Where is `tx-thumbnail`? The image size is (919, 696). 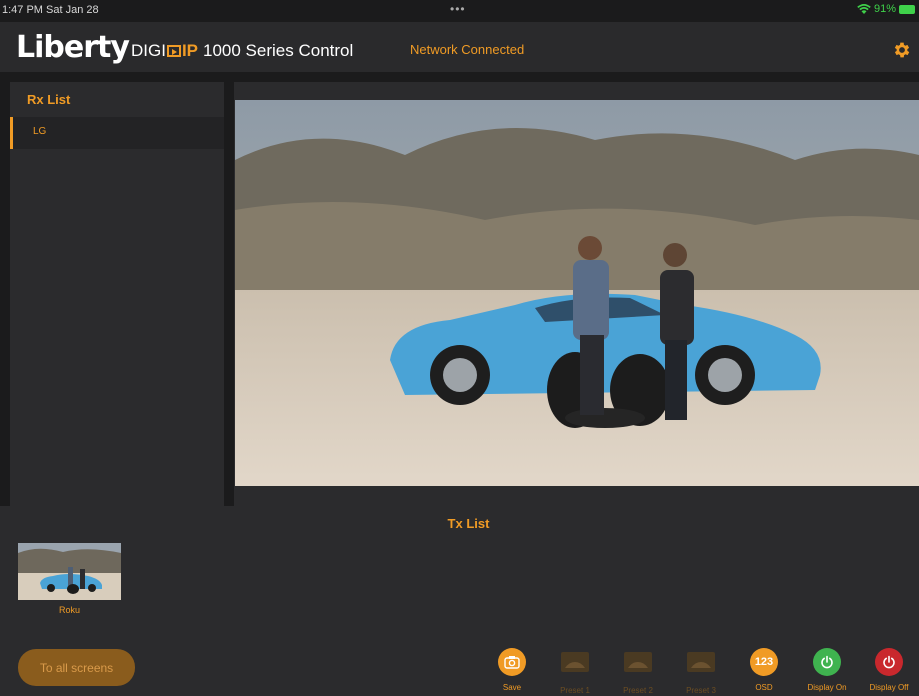 tx-thumbnail is located at coordinates (69, 571).